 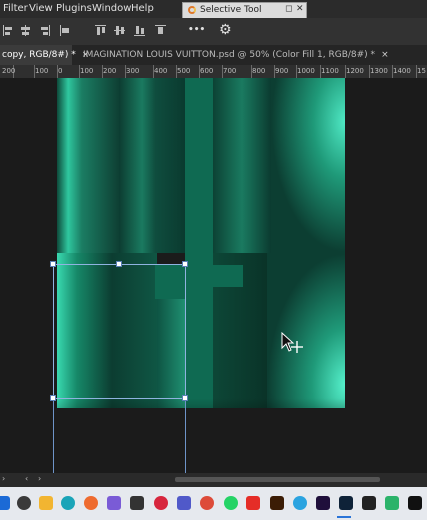 I want to click on guide-line-right, so click(x=185, y=435).